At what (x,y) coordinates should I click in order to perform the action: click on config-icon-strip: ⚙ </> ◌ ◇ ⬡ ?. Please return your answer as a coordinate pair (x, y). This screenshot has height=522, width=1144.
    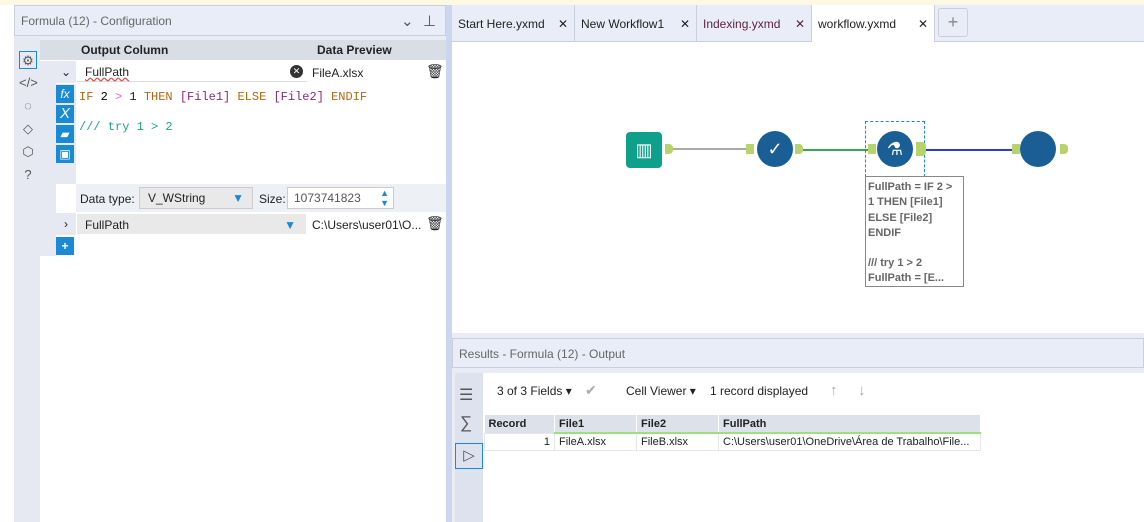
    Looking at the image, I should click on (27, 279).